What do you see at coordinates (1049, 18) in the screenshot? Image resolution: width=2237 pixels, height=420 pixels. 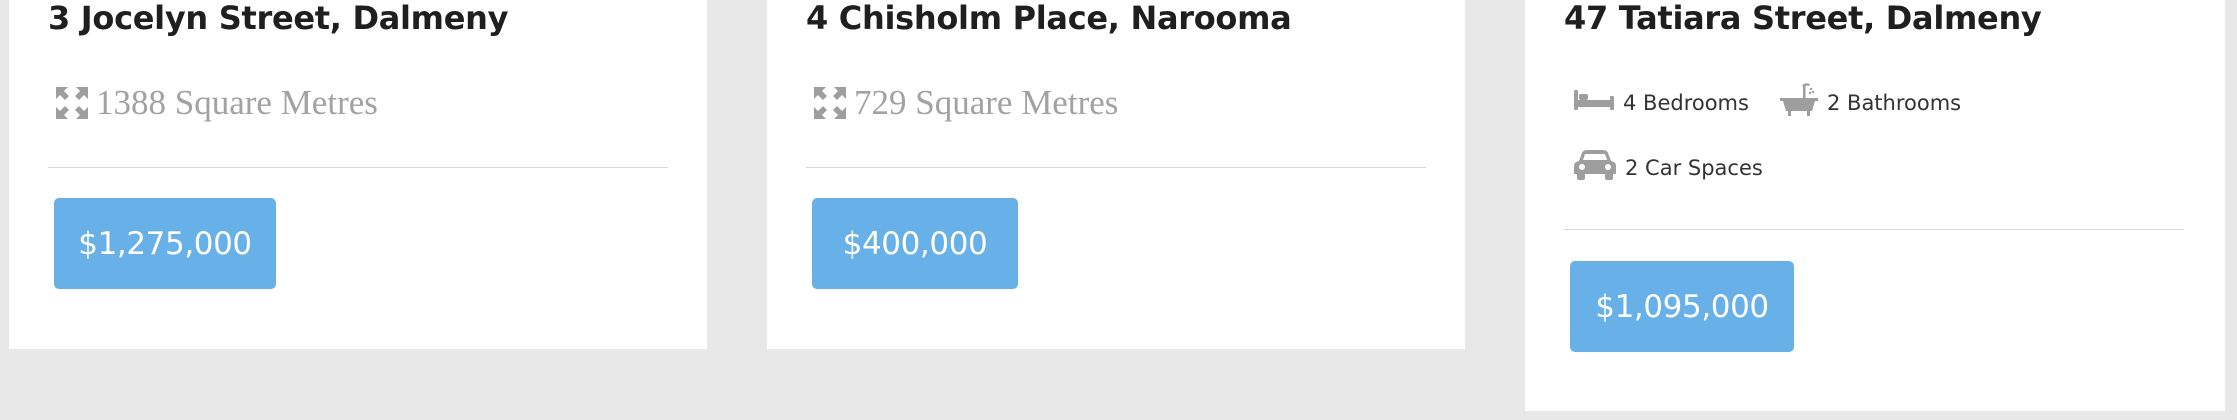 I see `property-address: 4 Chisholm Place, Narooma` at bounding box center [1049, 18].